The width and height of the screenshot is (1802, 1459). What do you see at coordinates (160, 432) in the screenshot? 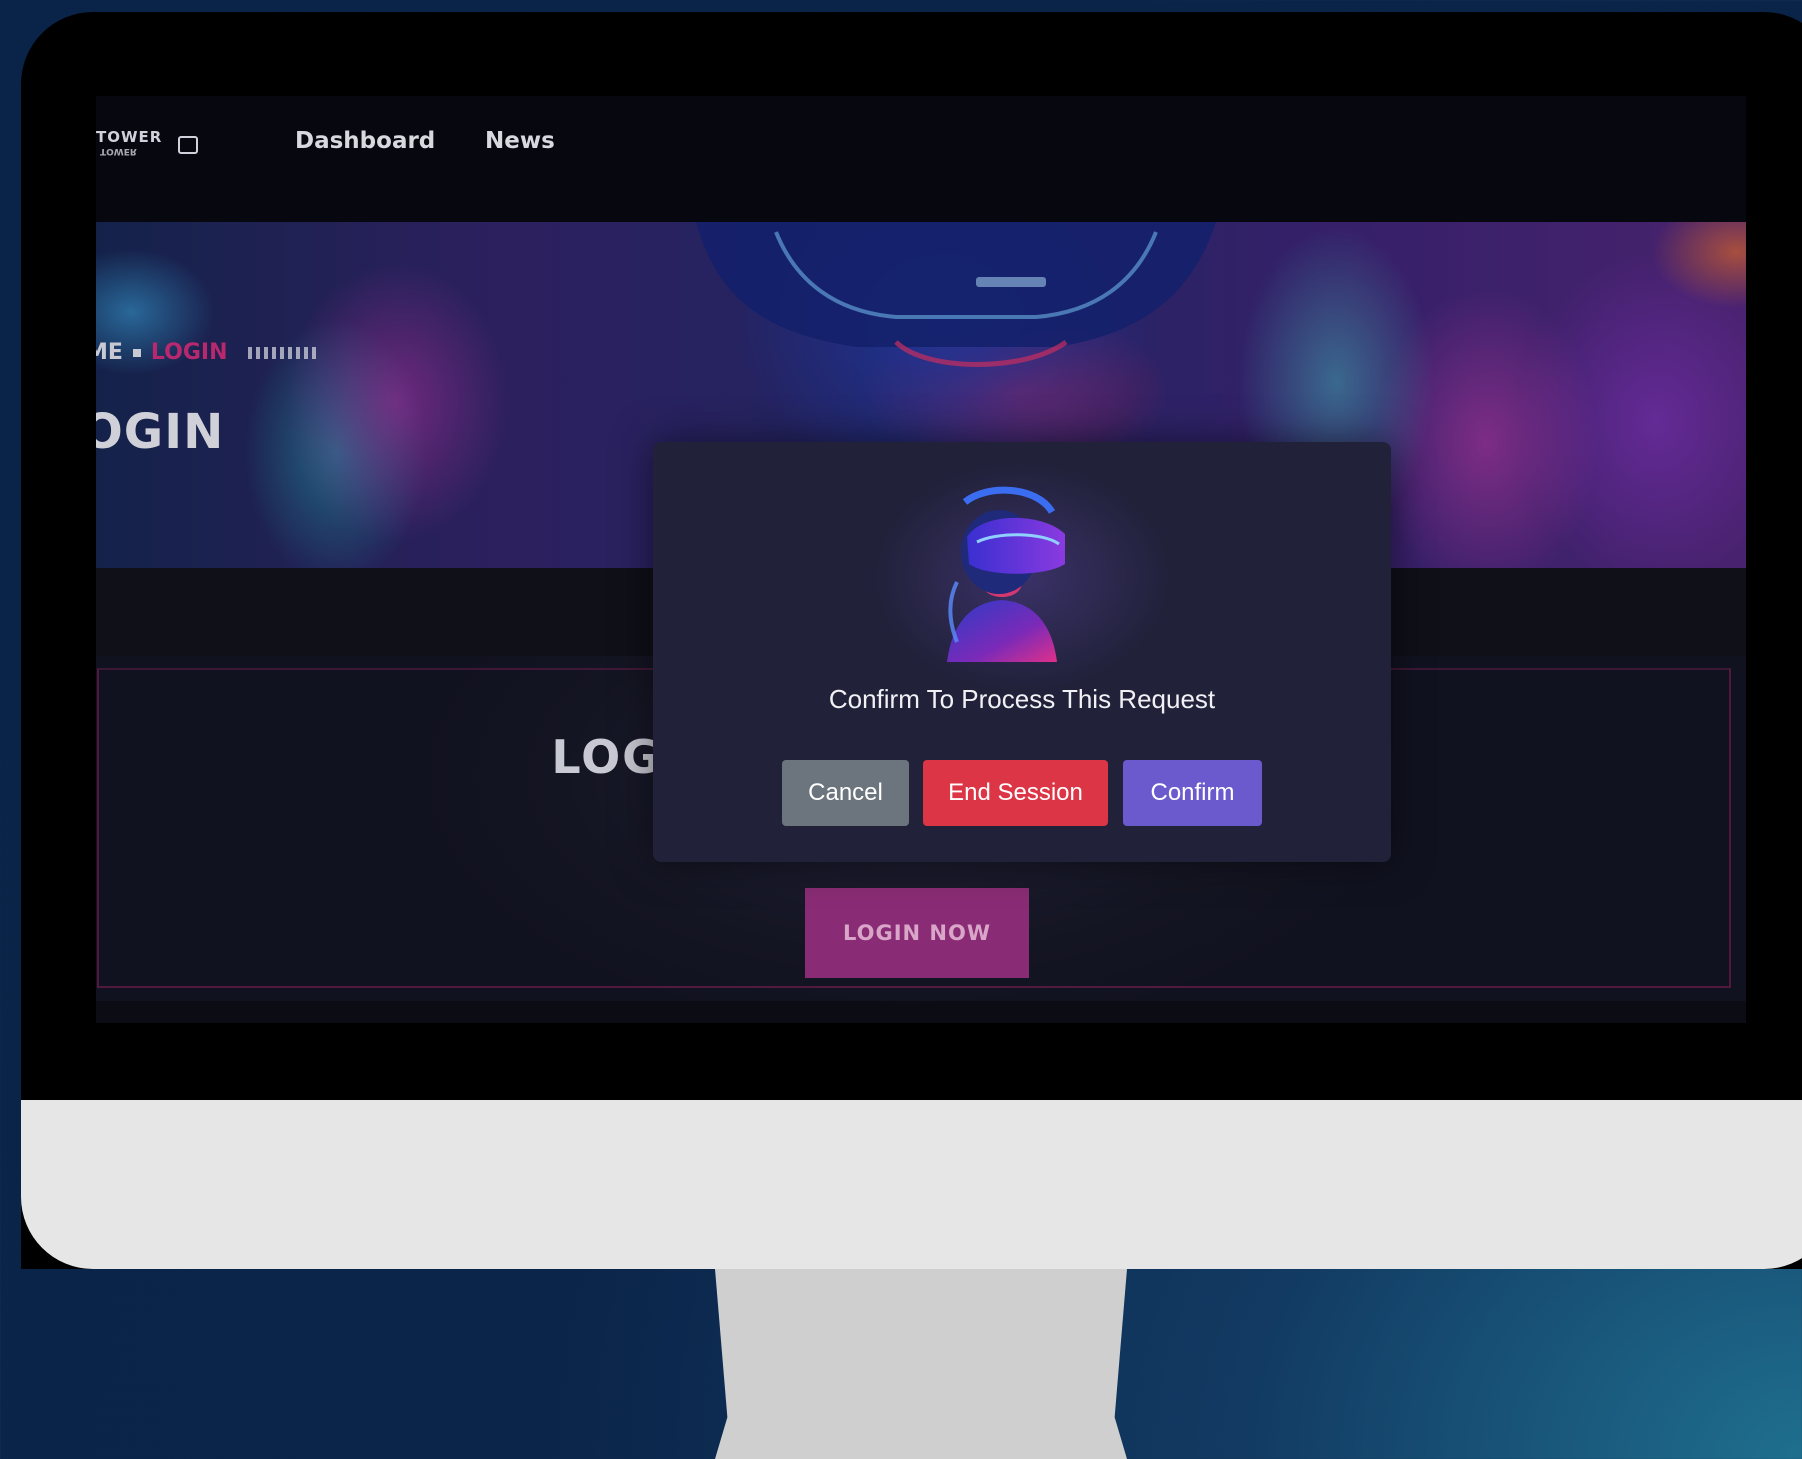
I see `page-title: OGIN` at bounding box center [160, 432].